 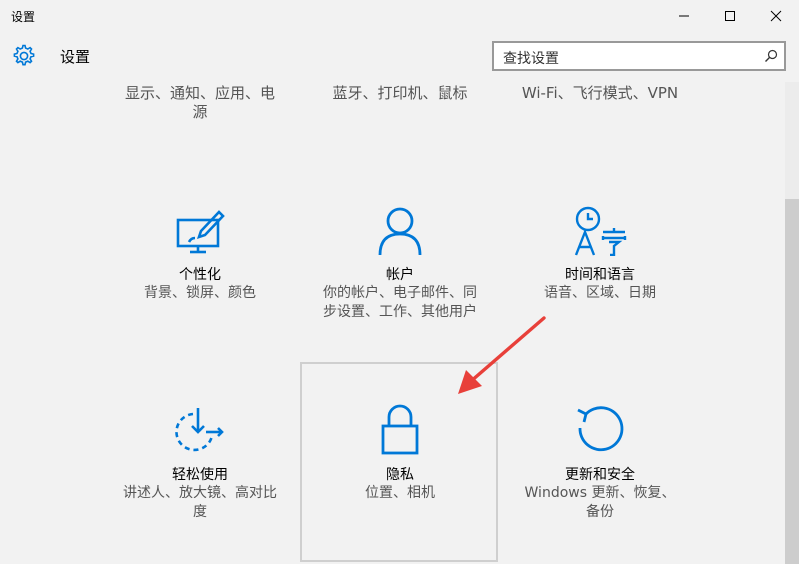 I want to click on privacy-lock-icon, so click(x=400, y=429).